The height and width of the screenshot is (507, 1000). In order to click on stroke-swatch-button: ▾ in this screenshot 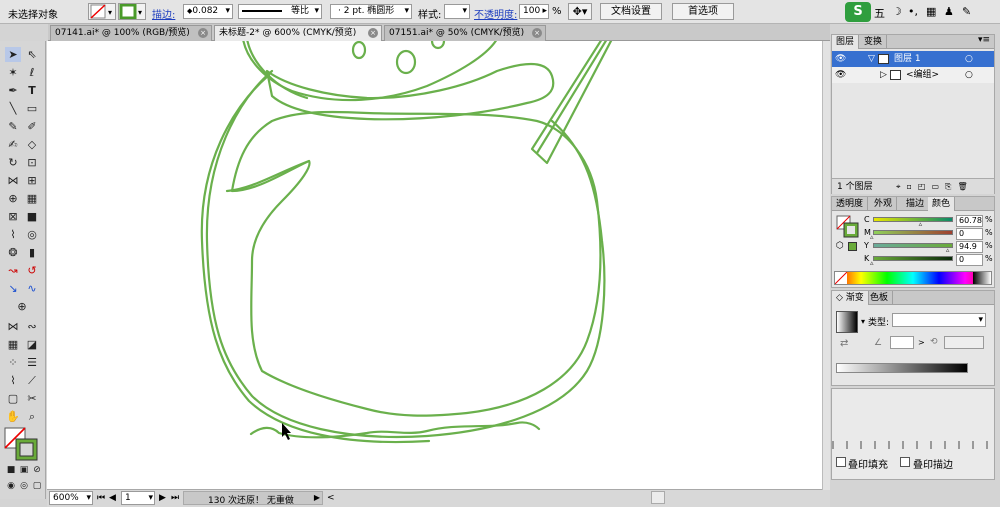, I will do `click(132, 11)`.